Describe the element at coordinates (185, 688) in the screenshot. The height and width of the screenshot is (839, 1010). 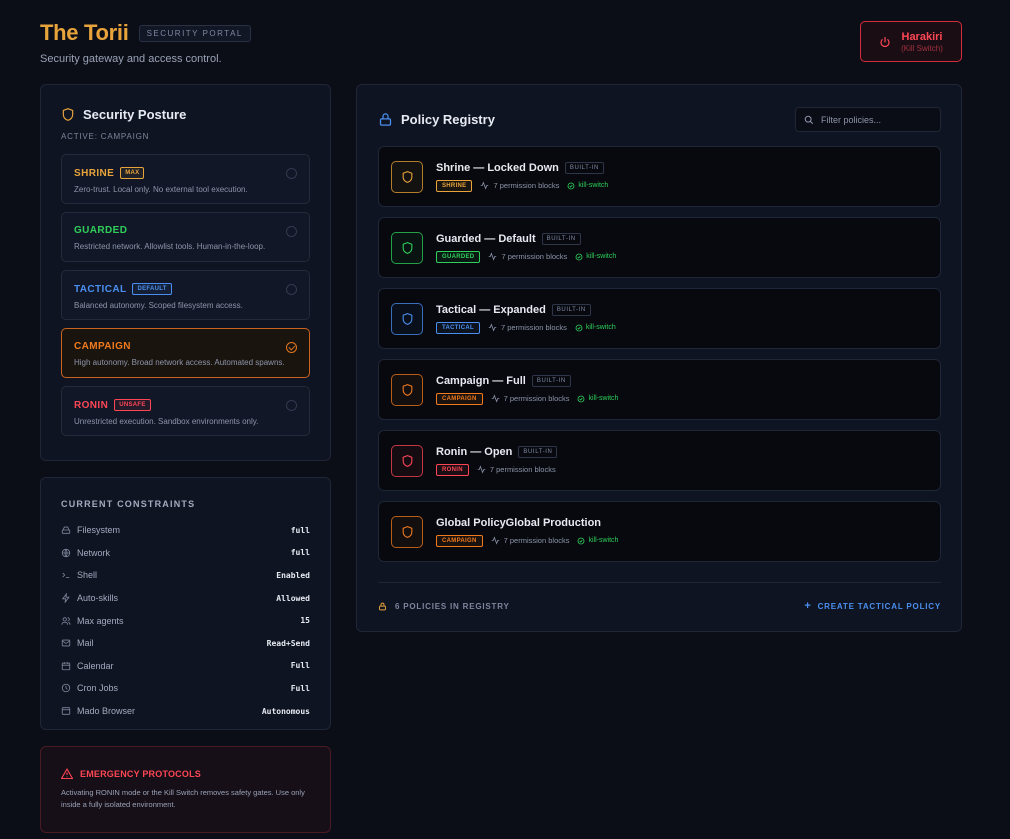
I see `constraint-row: Cron Jobs Full` at that location.